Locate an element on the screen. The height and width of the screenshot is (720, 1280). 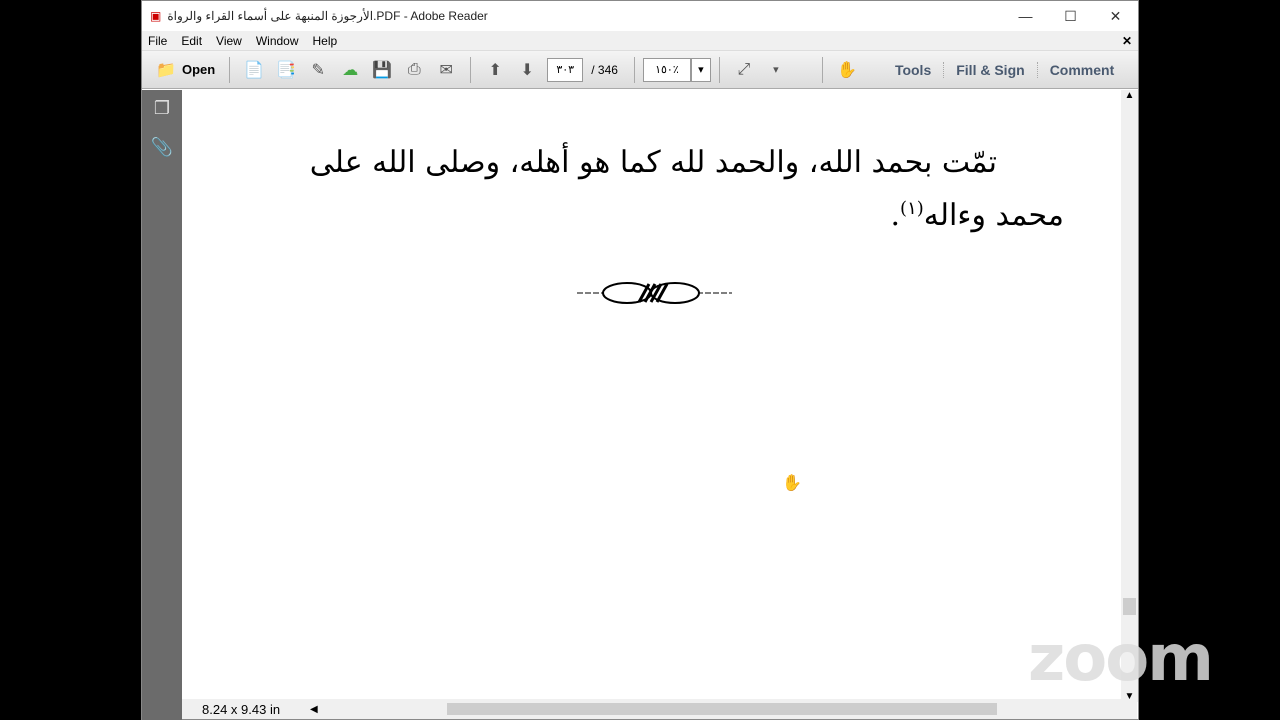
page-total: / 346 is located at coordinates (604, 69).